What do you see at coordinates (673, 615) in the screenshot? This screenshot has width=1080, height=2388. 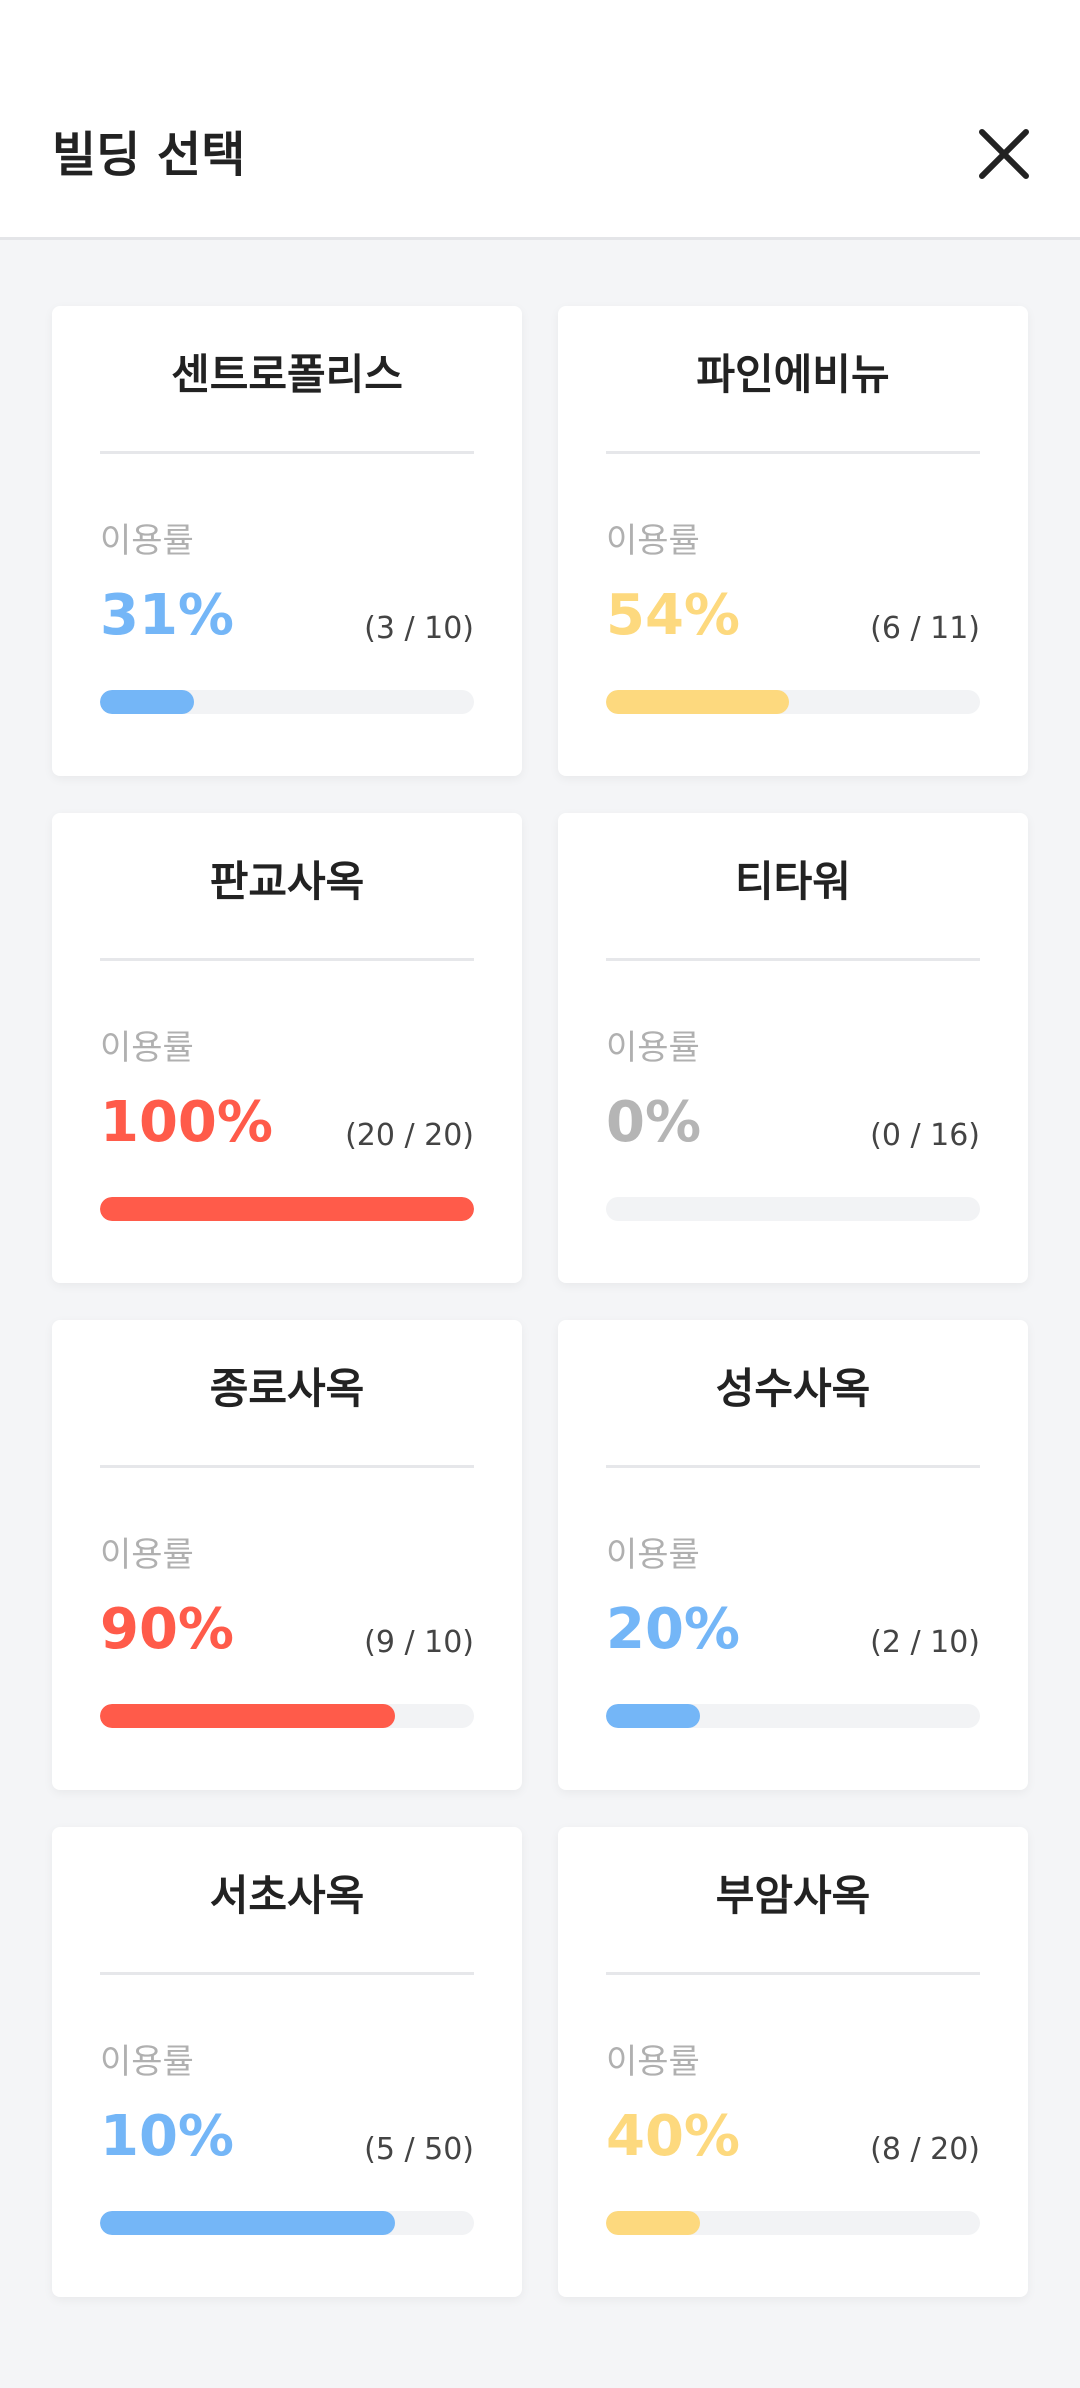 I see `usage-percent: 54%` at bounding box center [673, 615].